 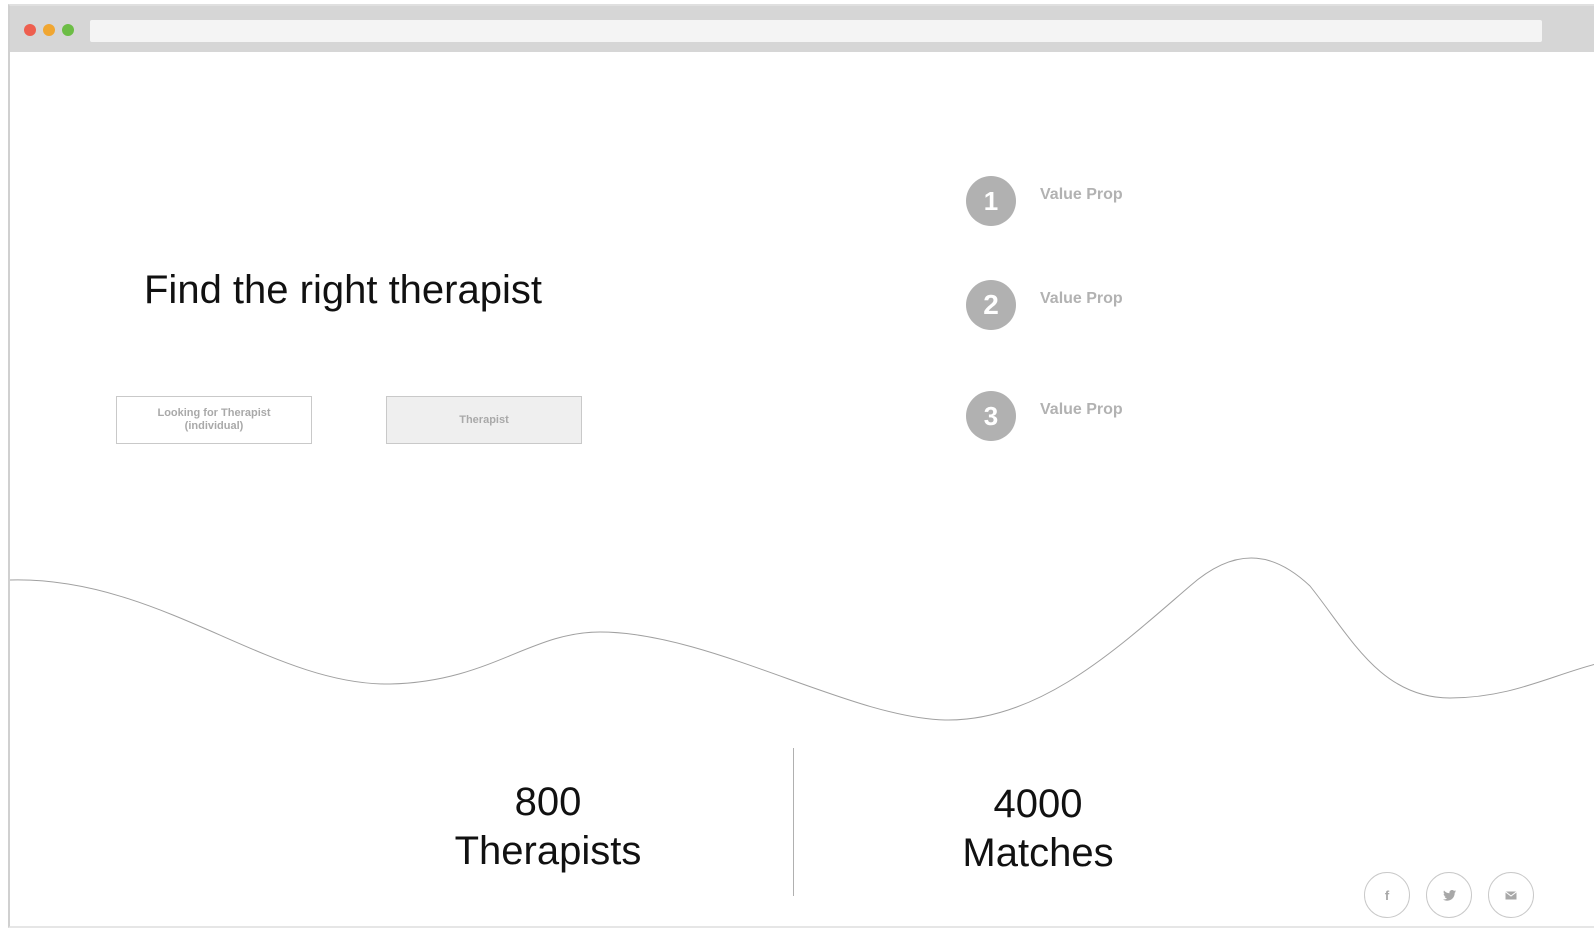 What do you see at coordinates (343, 290) in the screenshot?
I see `hero-title: Find the right therapist` at bounding box center [343, 290].